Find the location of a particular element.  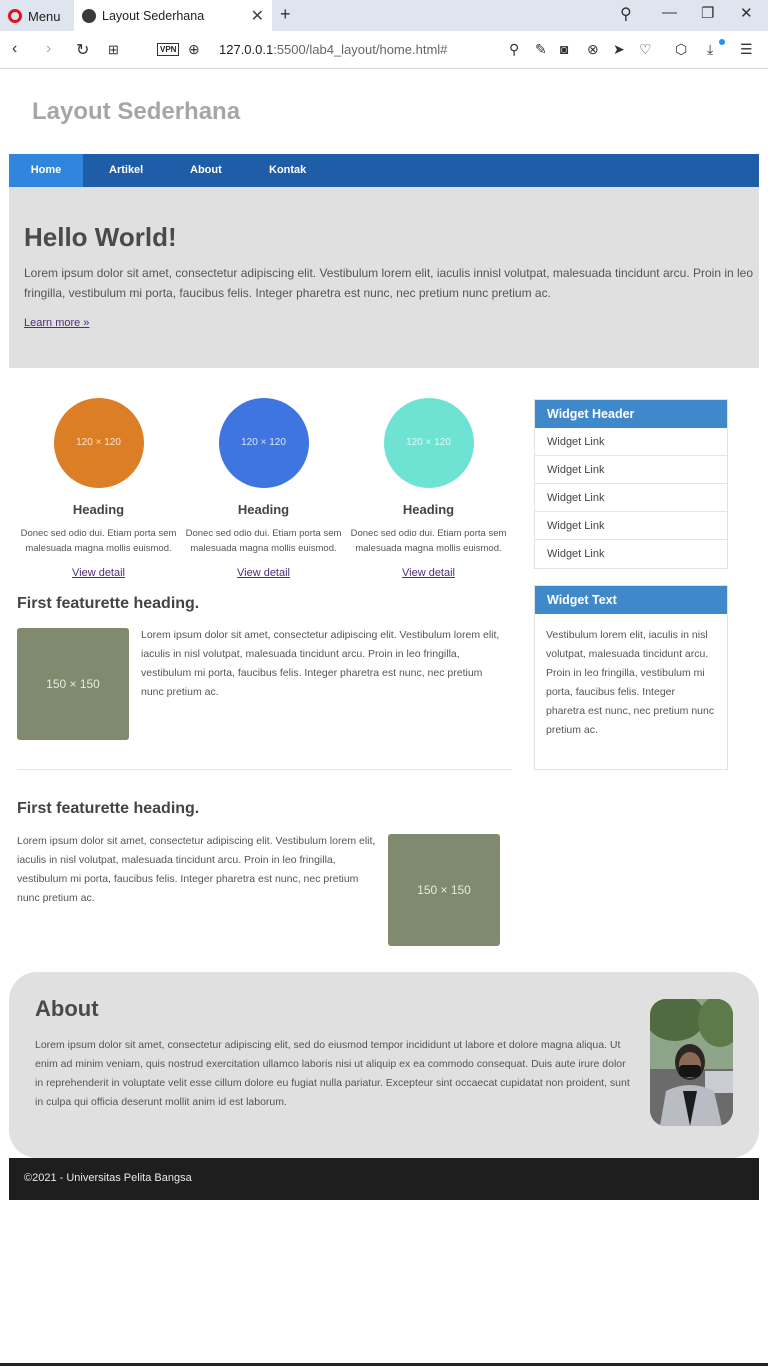

site-info-icon: ⊕ is located at coordinates (194, 49).